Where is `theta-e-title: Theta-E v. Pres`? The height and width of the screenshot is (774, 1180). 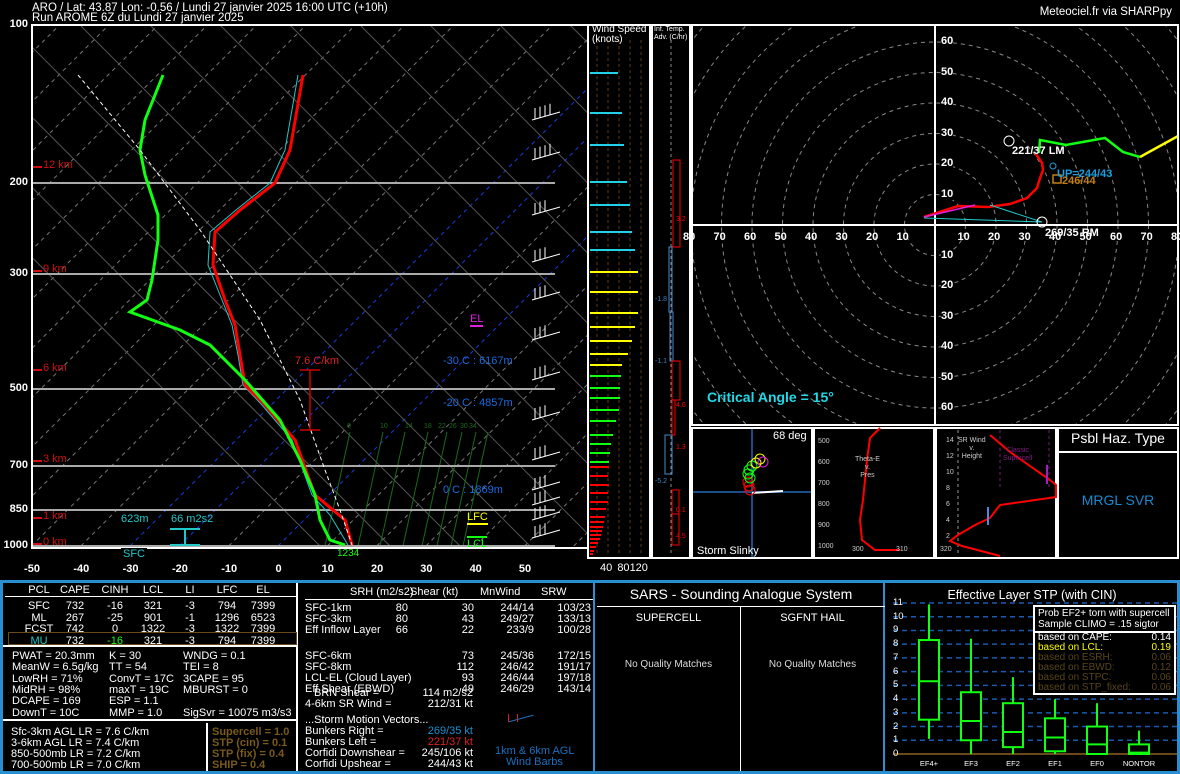
theta-e-title: Theta-E v. Pres is located at coordinates (867, 468).